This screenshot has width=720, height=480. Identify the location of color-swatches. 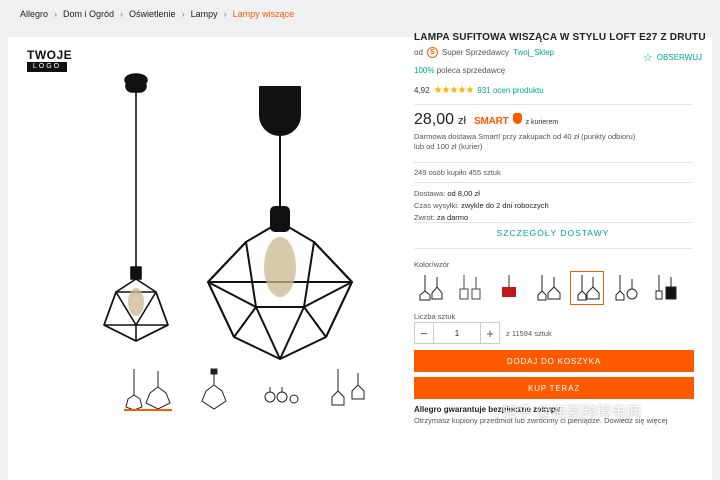
(548, 288).